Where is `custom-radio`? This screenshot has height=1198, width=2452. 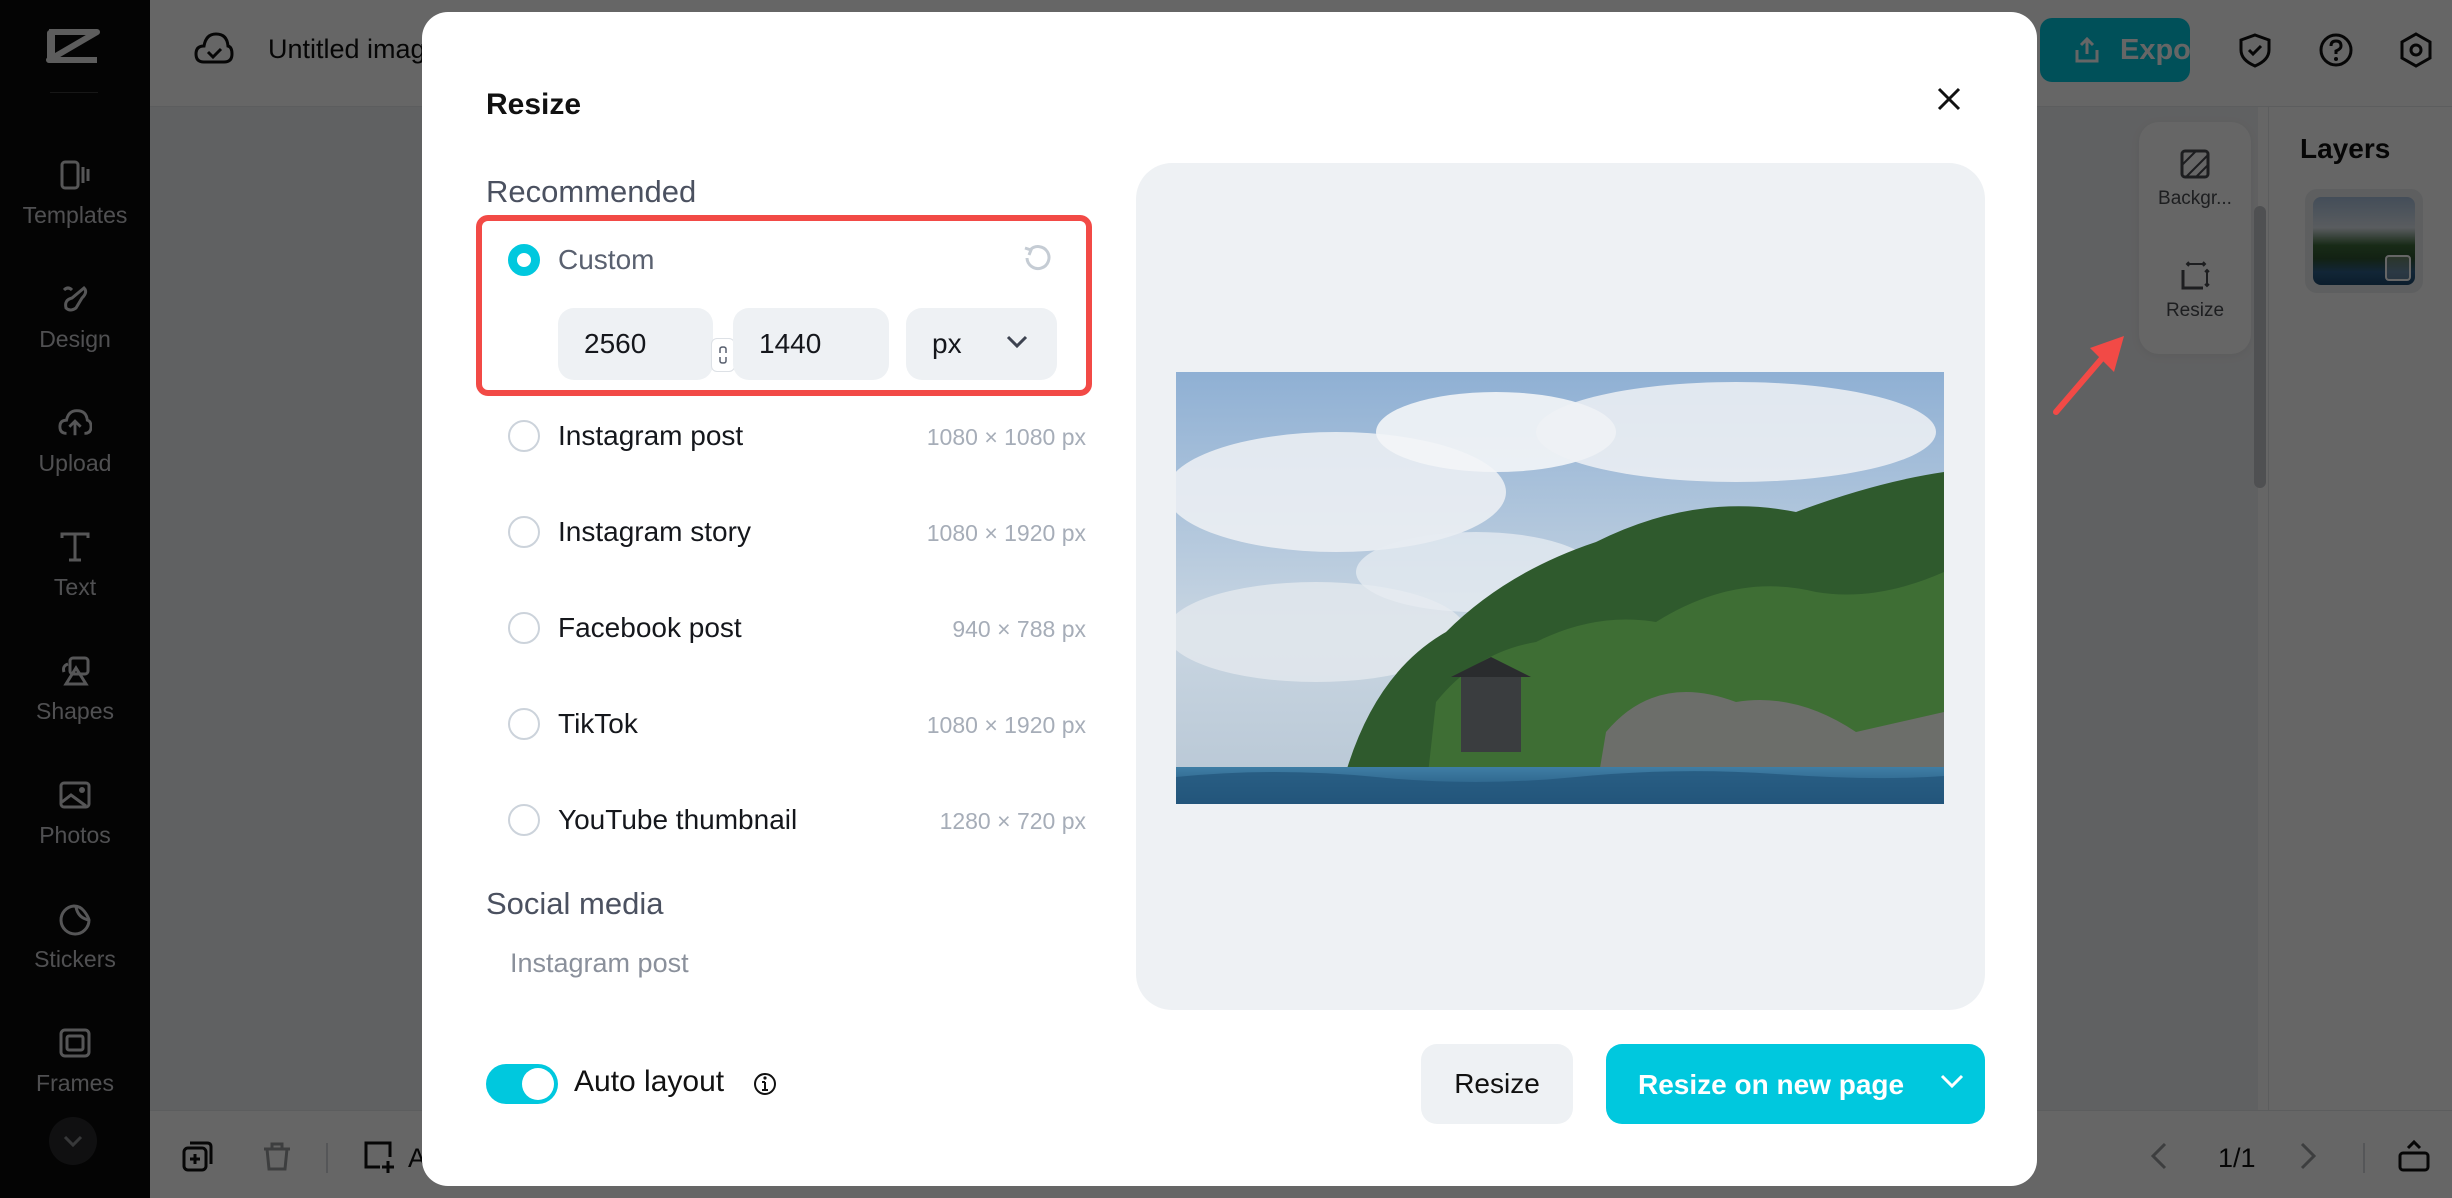 custom-radio is located at coordinates (524, 260).